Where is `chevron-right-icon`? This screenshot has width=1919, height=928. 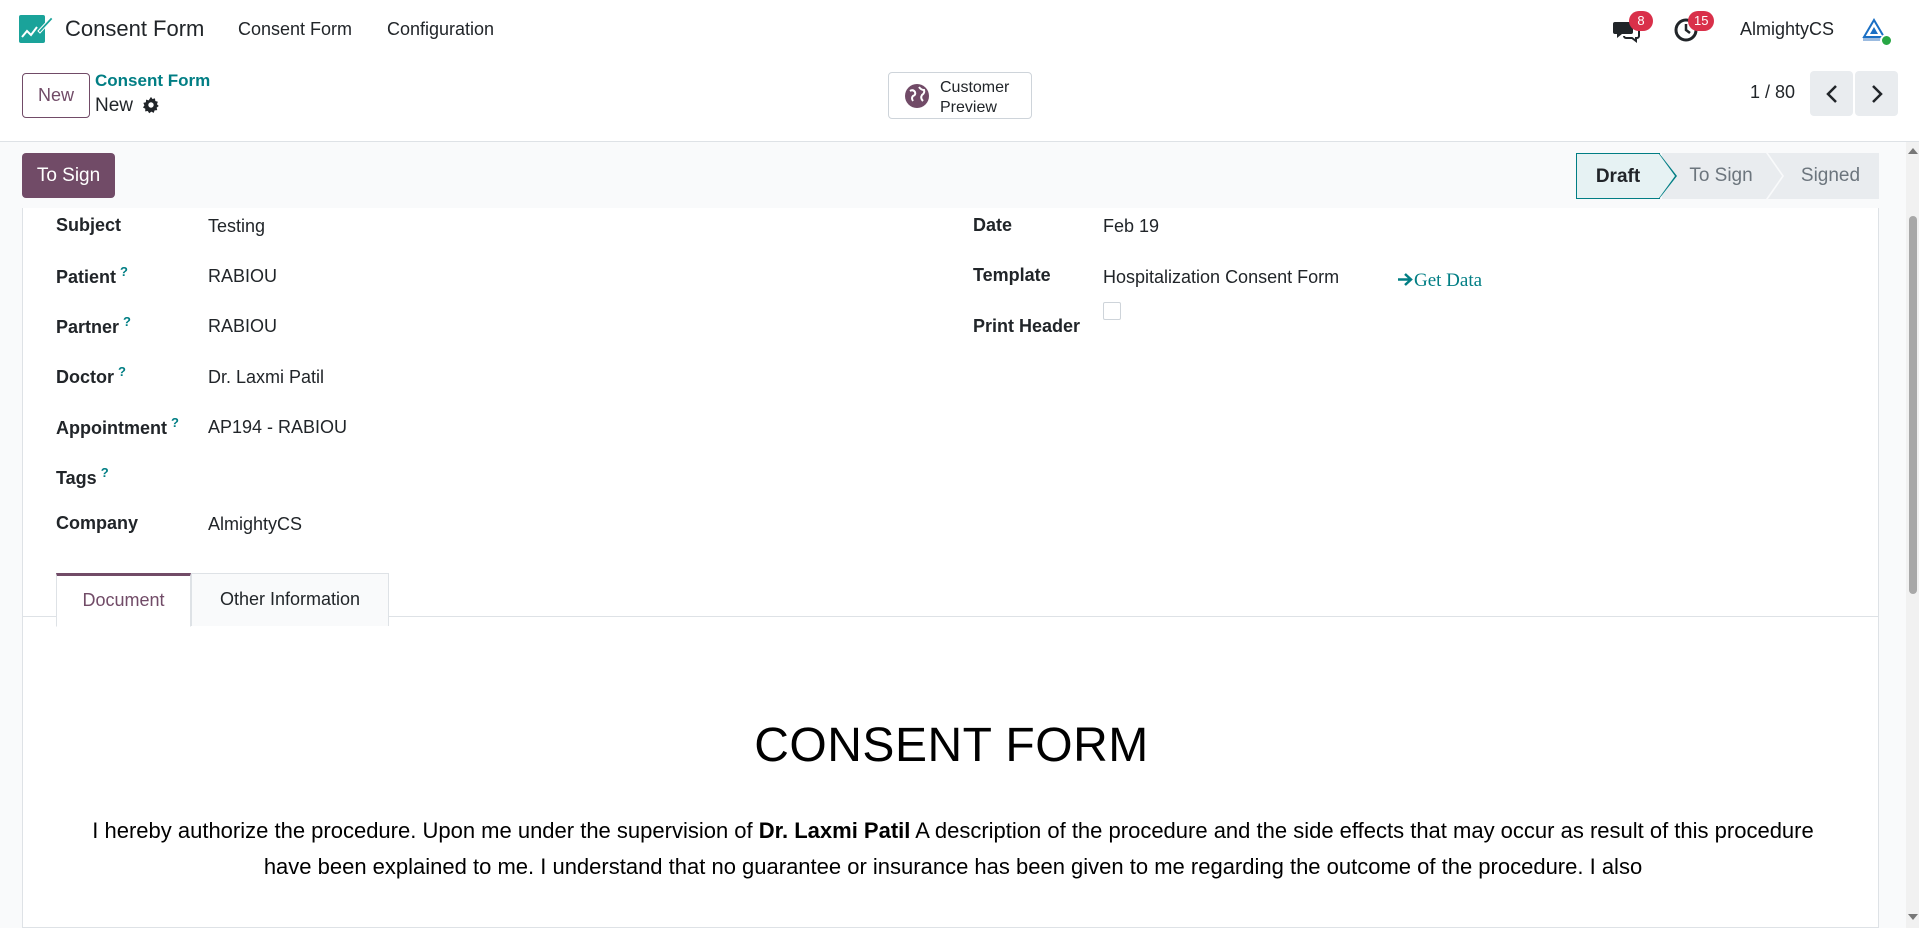 chevron-right-icon is located at coordinates (1877, 93).